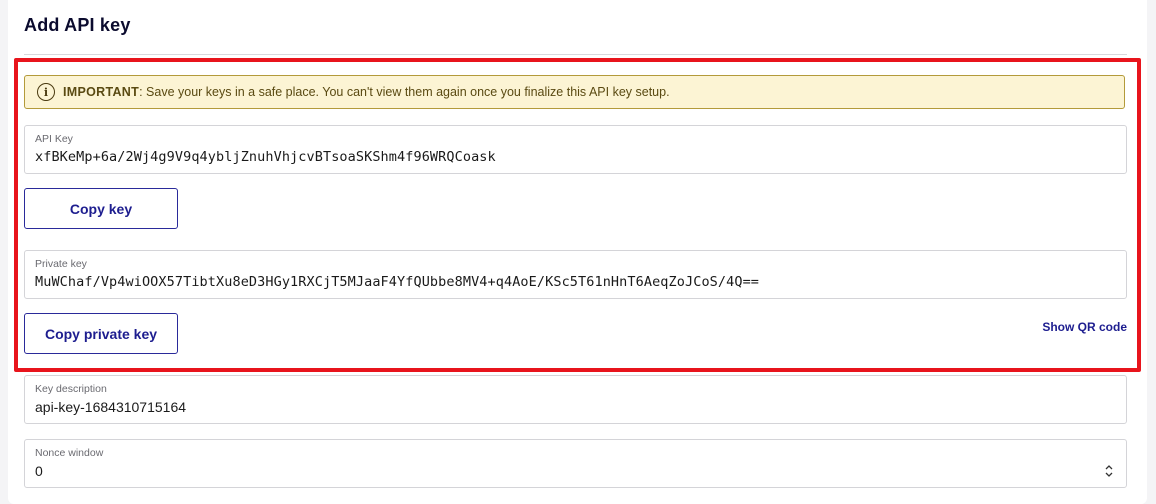  I want to click on title-divider, so click(575, 54).